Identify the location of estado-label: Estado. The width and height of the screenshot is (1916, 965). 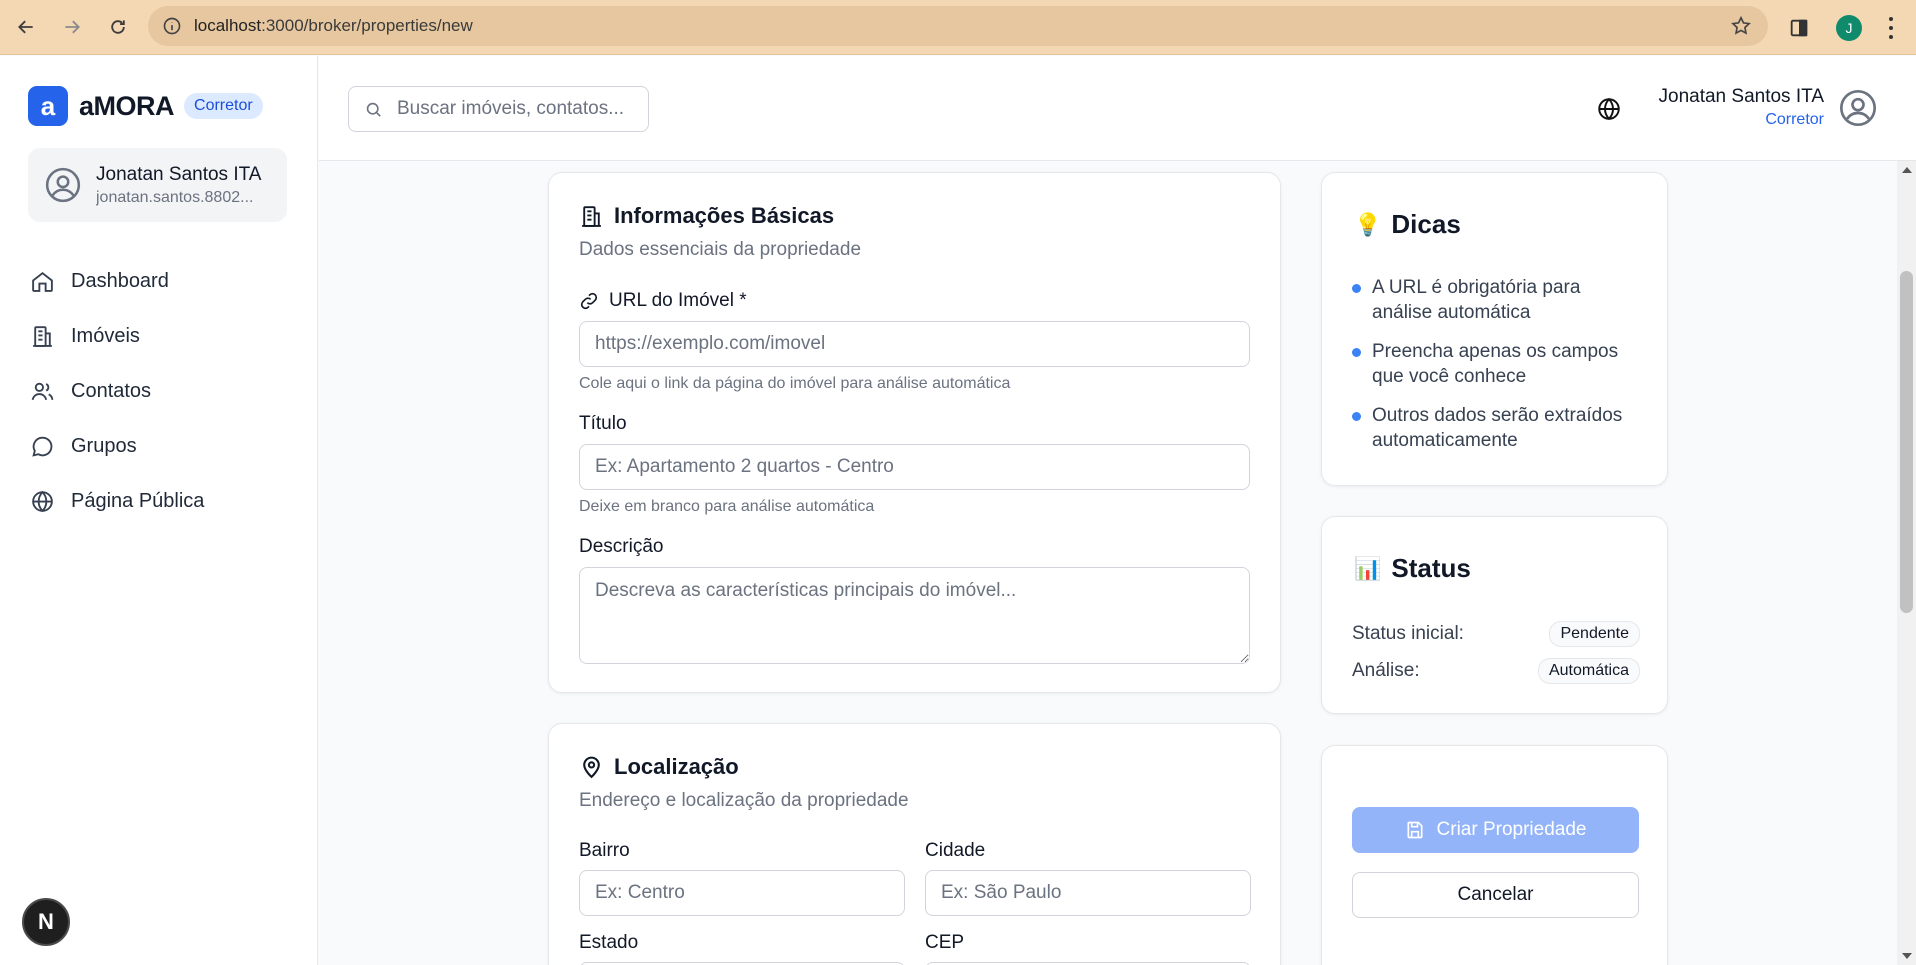
(609, 942).